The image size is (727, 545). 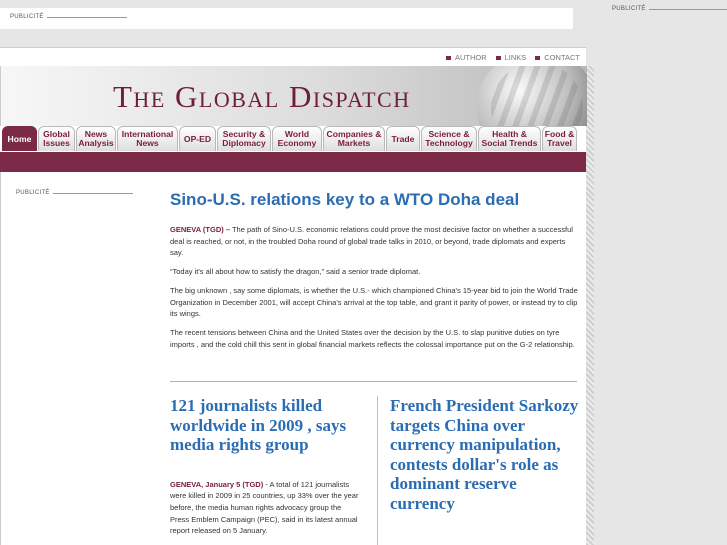 I want to click on contact-link: CONTACT, so click(x=557, y=57).